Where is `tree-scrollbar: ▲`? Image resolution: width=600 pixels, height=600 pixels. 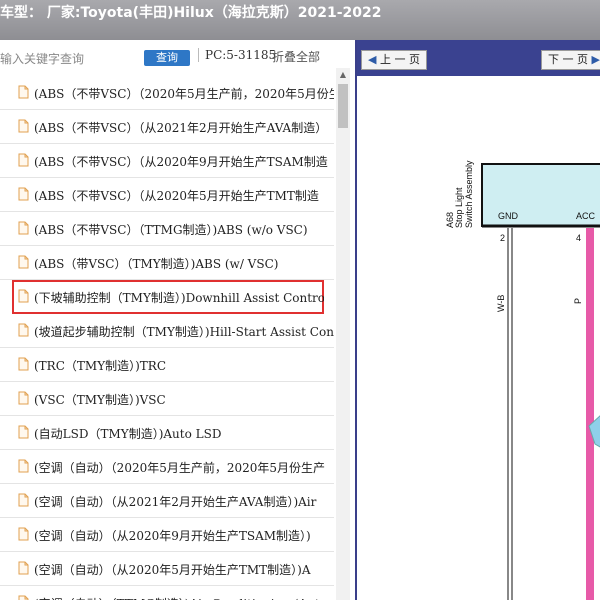 tree-scrollbar: ▲ is located at coordinates (343, 334).